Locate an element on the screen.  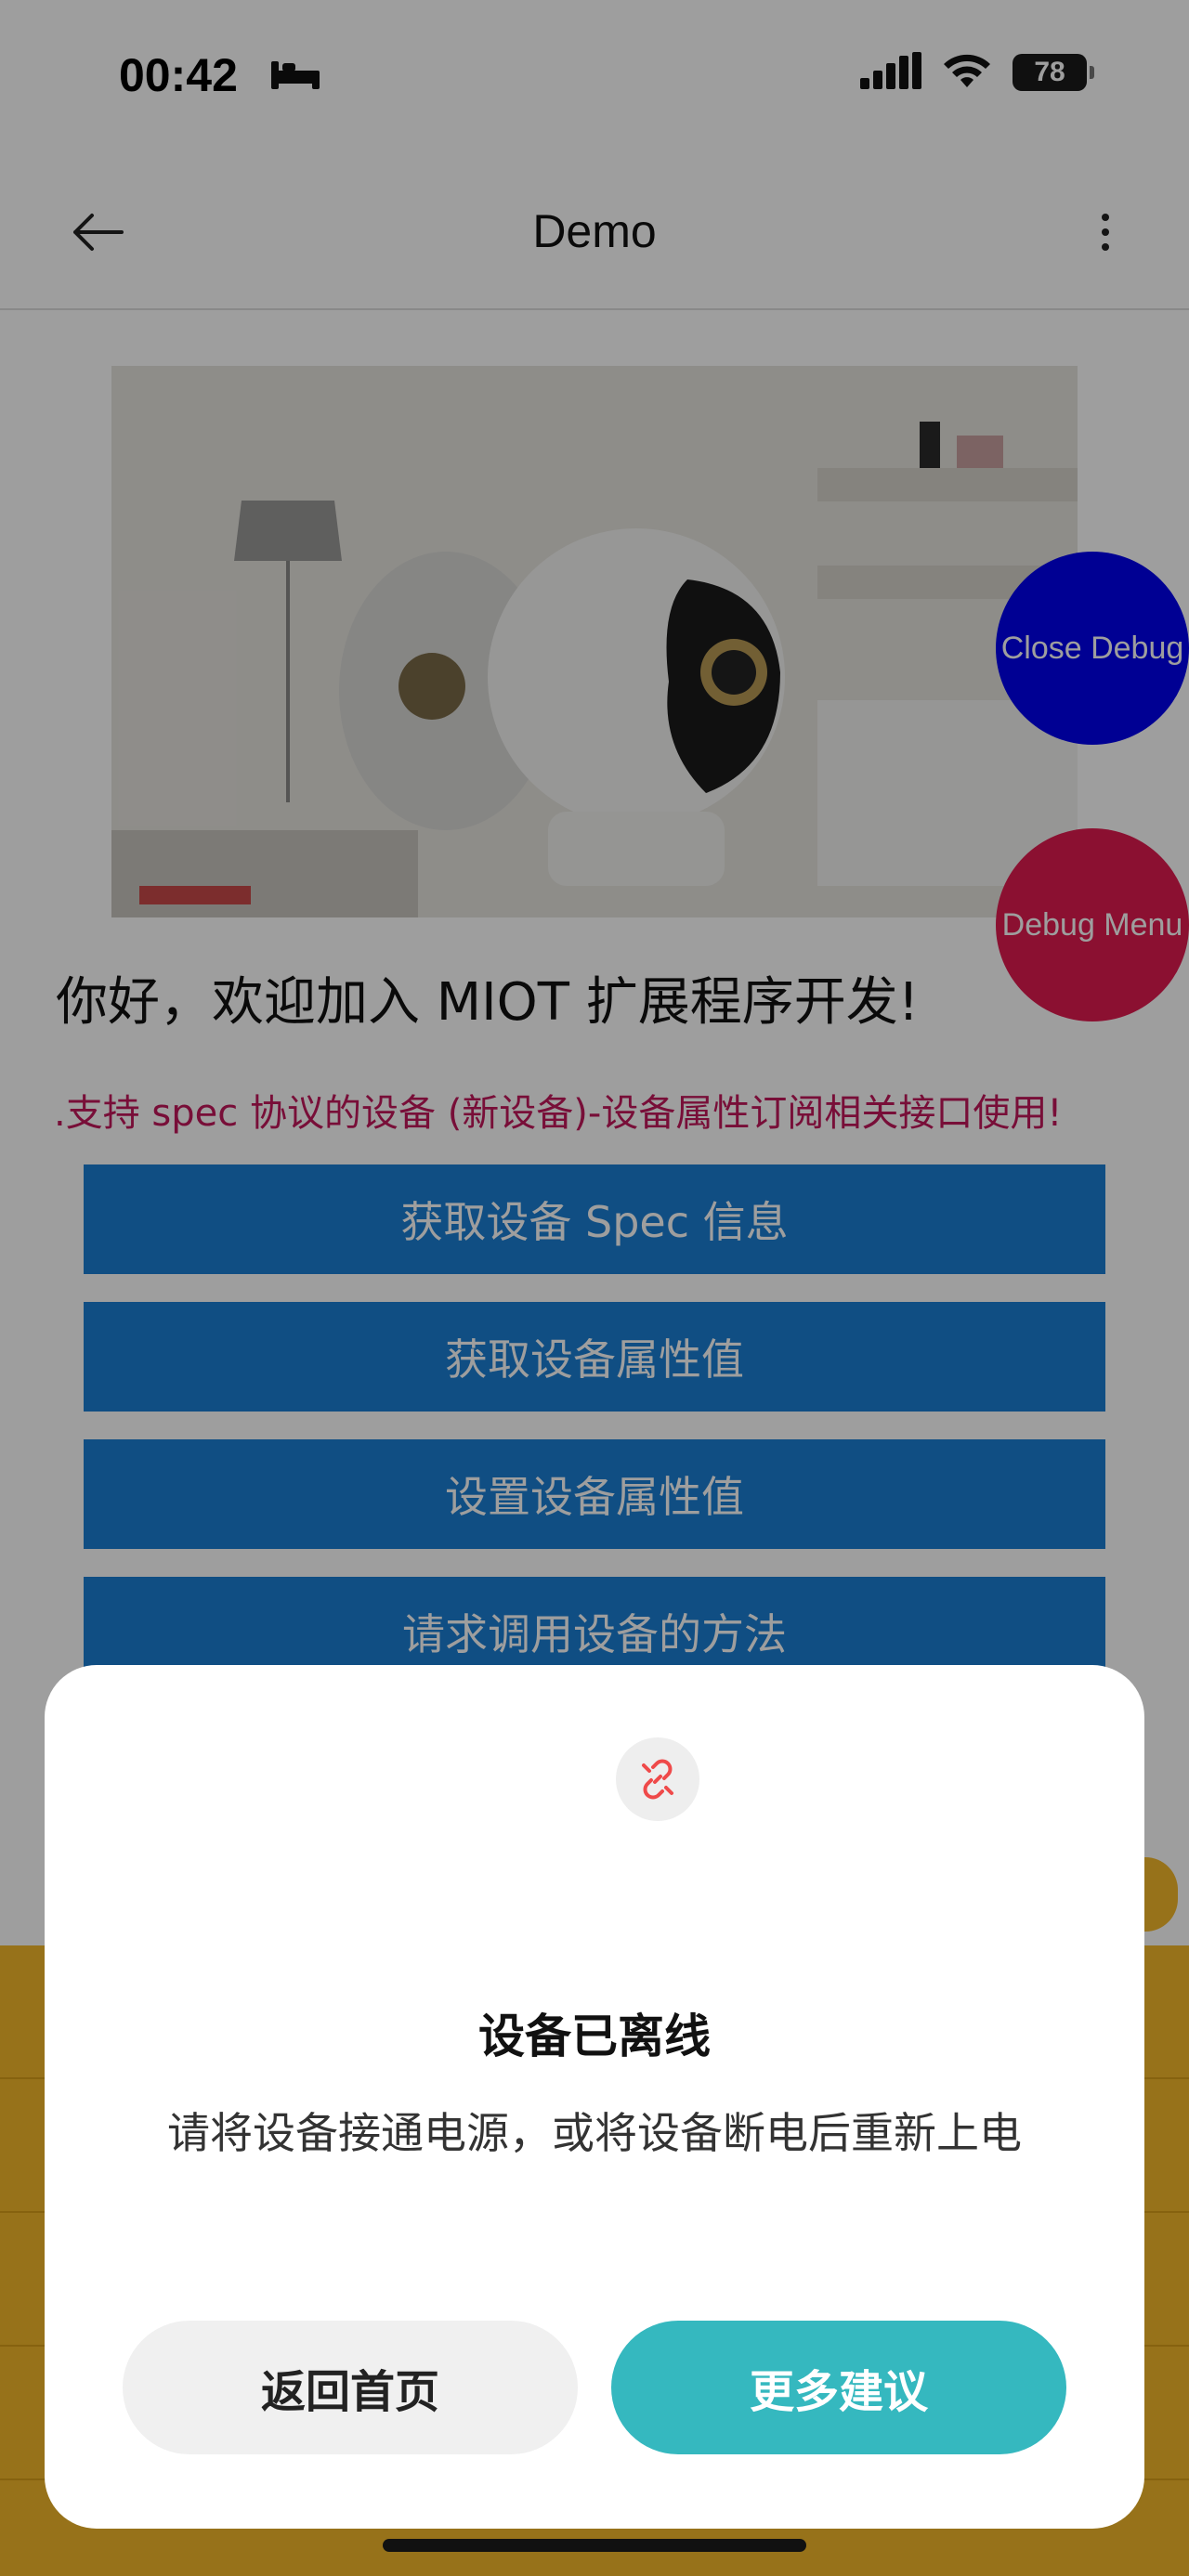
broken-link-icon is located at coordinates (657, 1779).